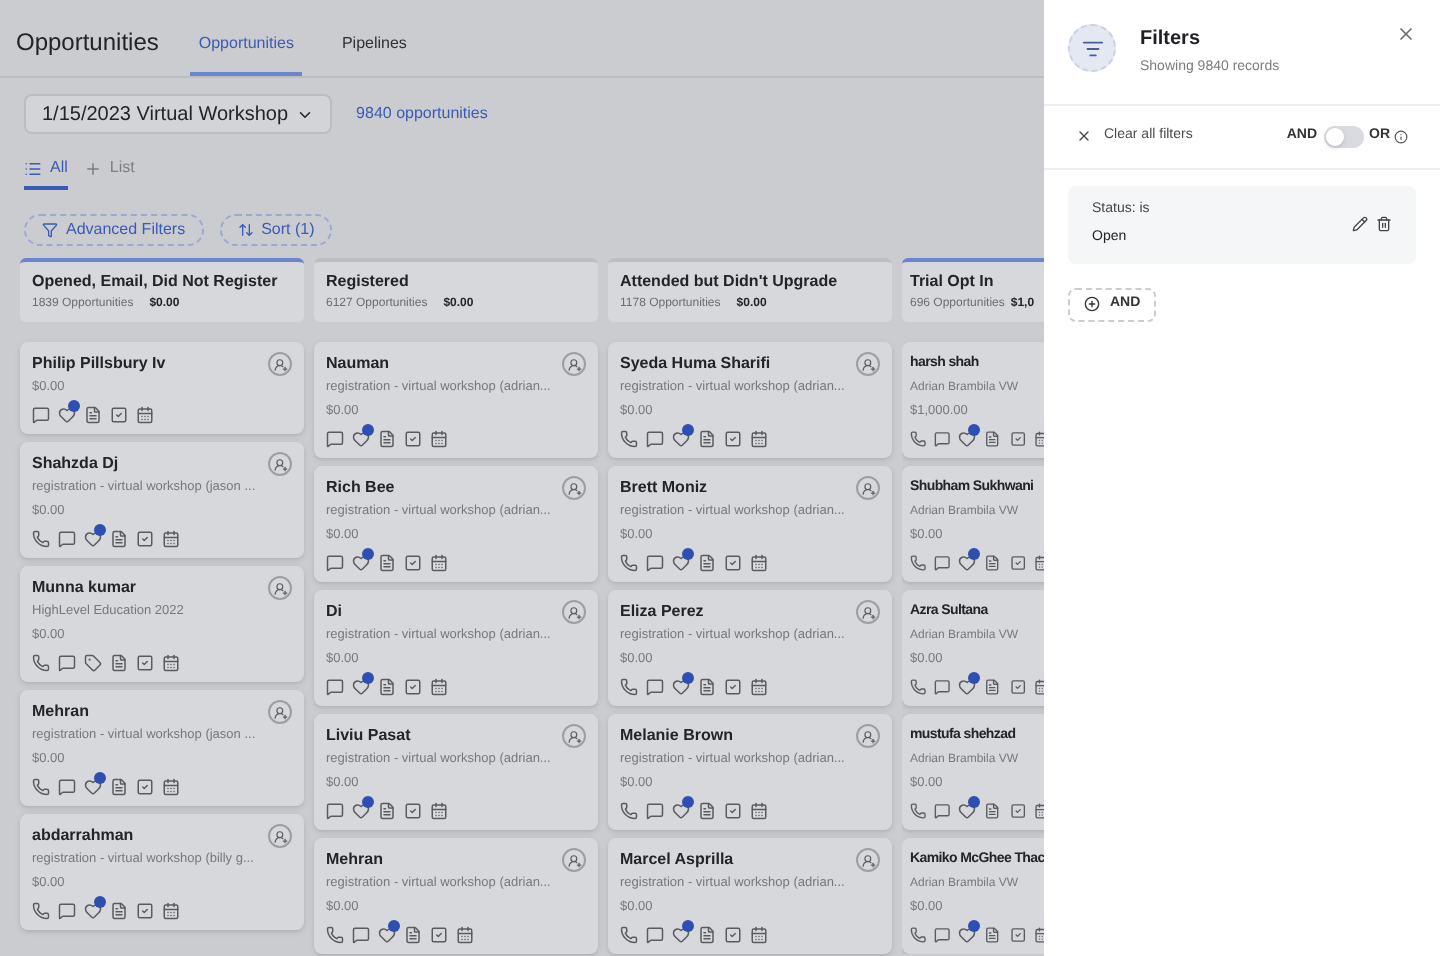  What do you see at coordinates (178, 114) in the screenshot?
I see `pipeline-dropdown: 1/15/2023 Virtual Workshop` at bounding box center [178, 114].